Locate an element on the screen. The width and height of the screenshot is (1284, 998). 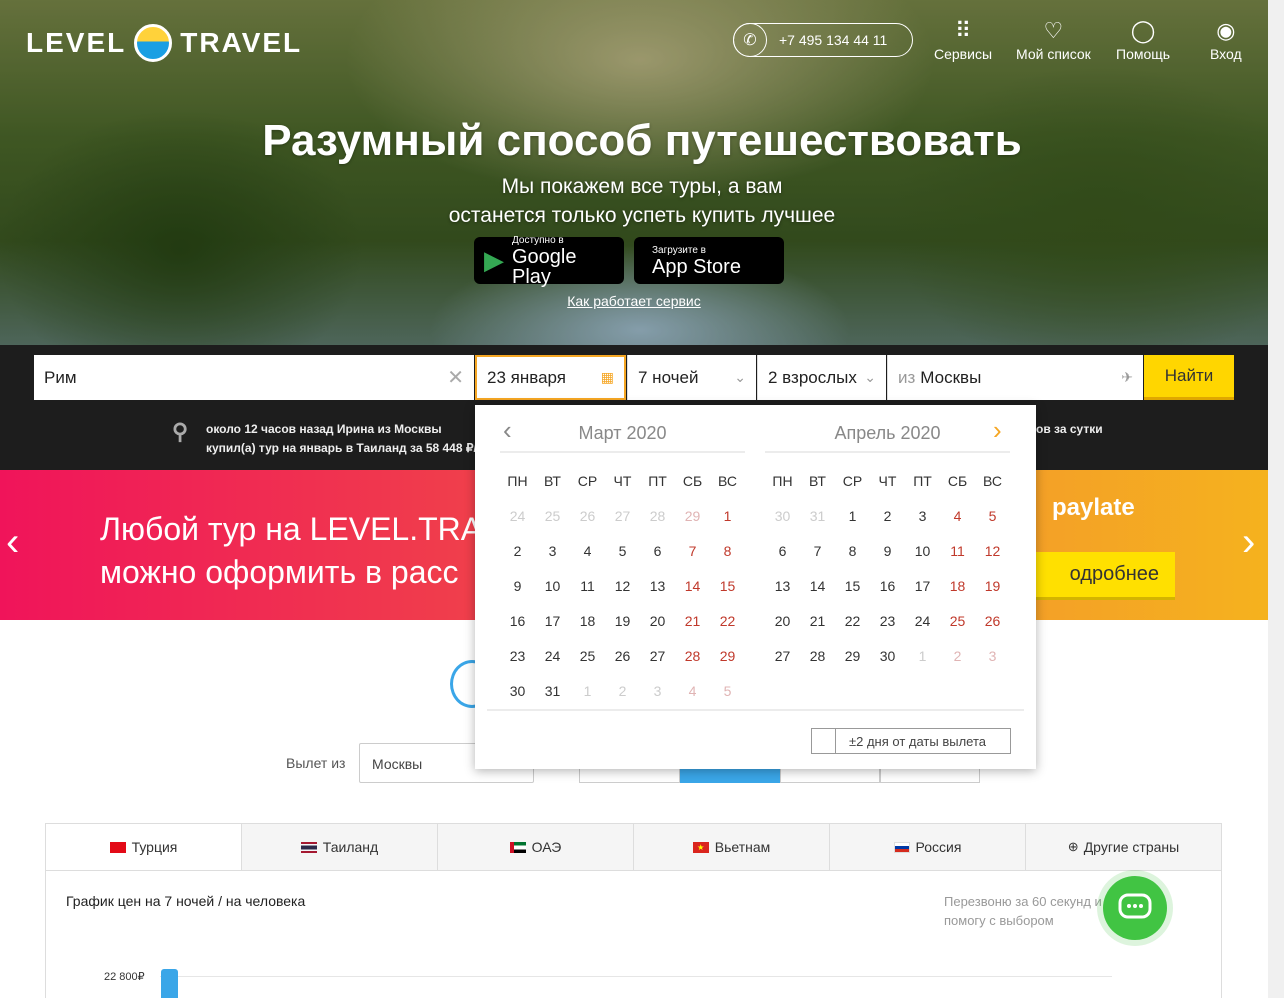
tab-label: Другие страны is located at coordinates (1131, 847).